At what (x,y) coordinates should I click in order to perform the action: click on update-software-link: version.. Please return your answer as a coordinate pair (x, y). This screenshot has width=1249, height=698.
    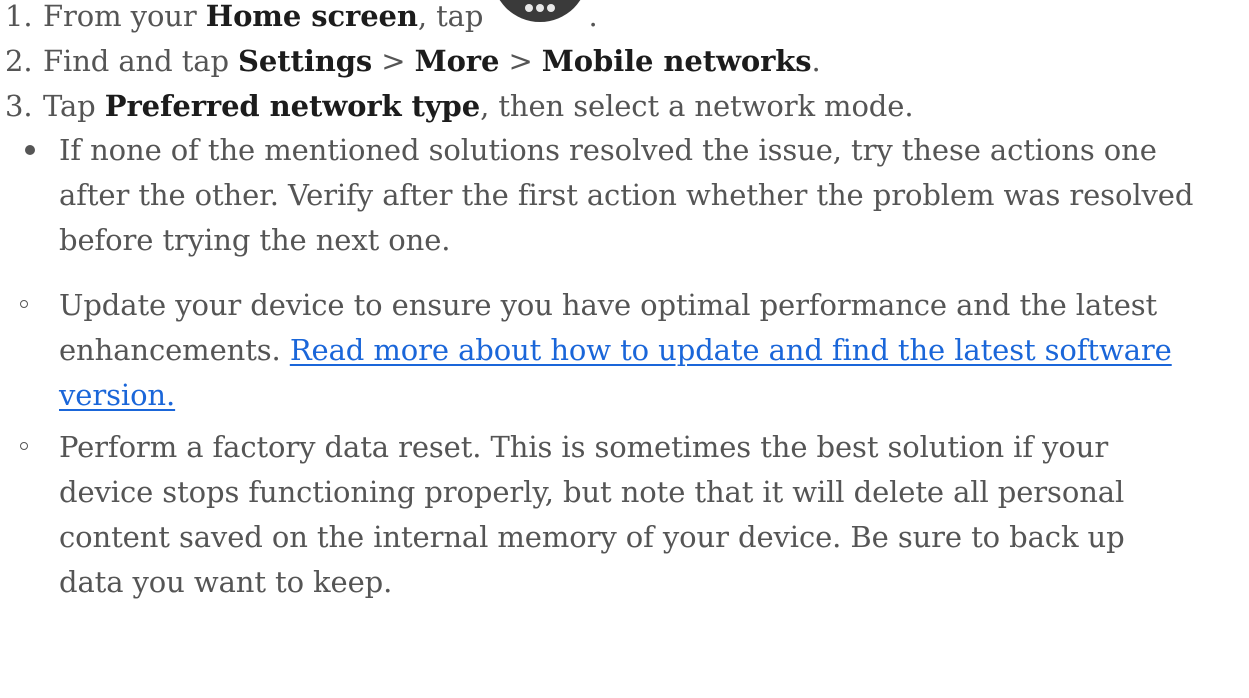
    Looking at the image, I should click on (117, 395).